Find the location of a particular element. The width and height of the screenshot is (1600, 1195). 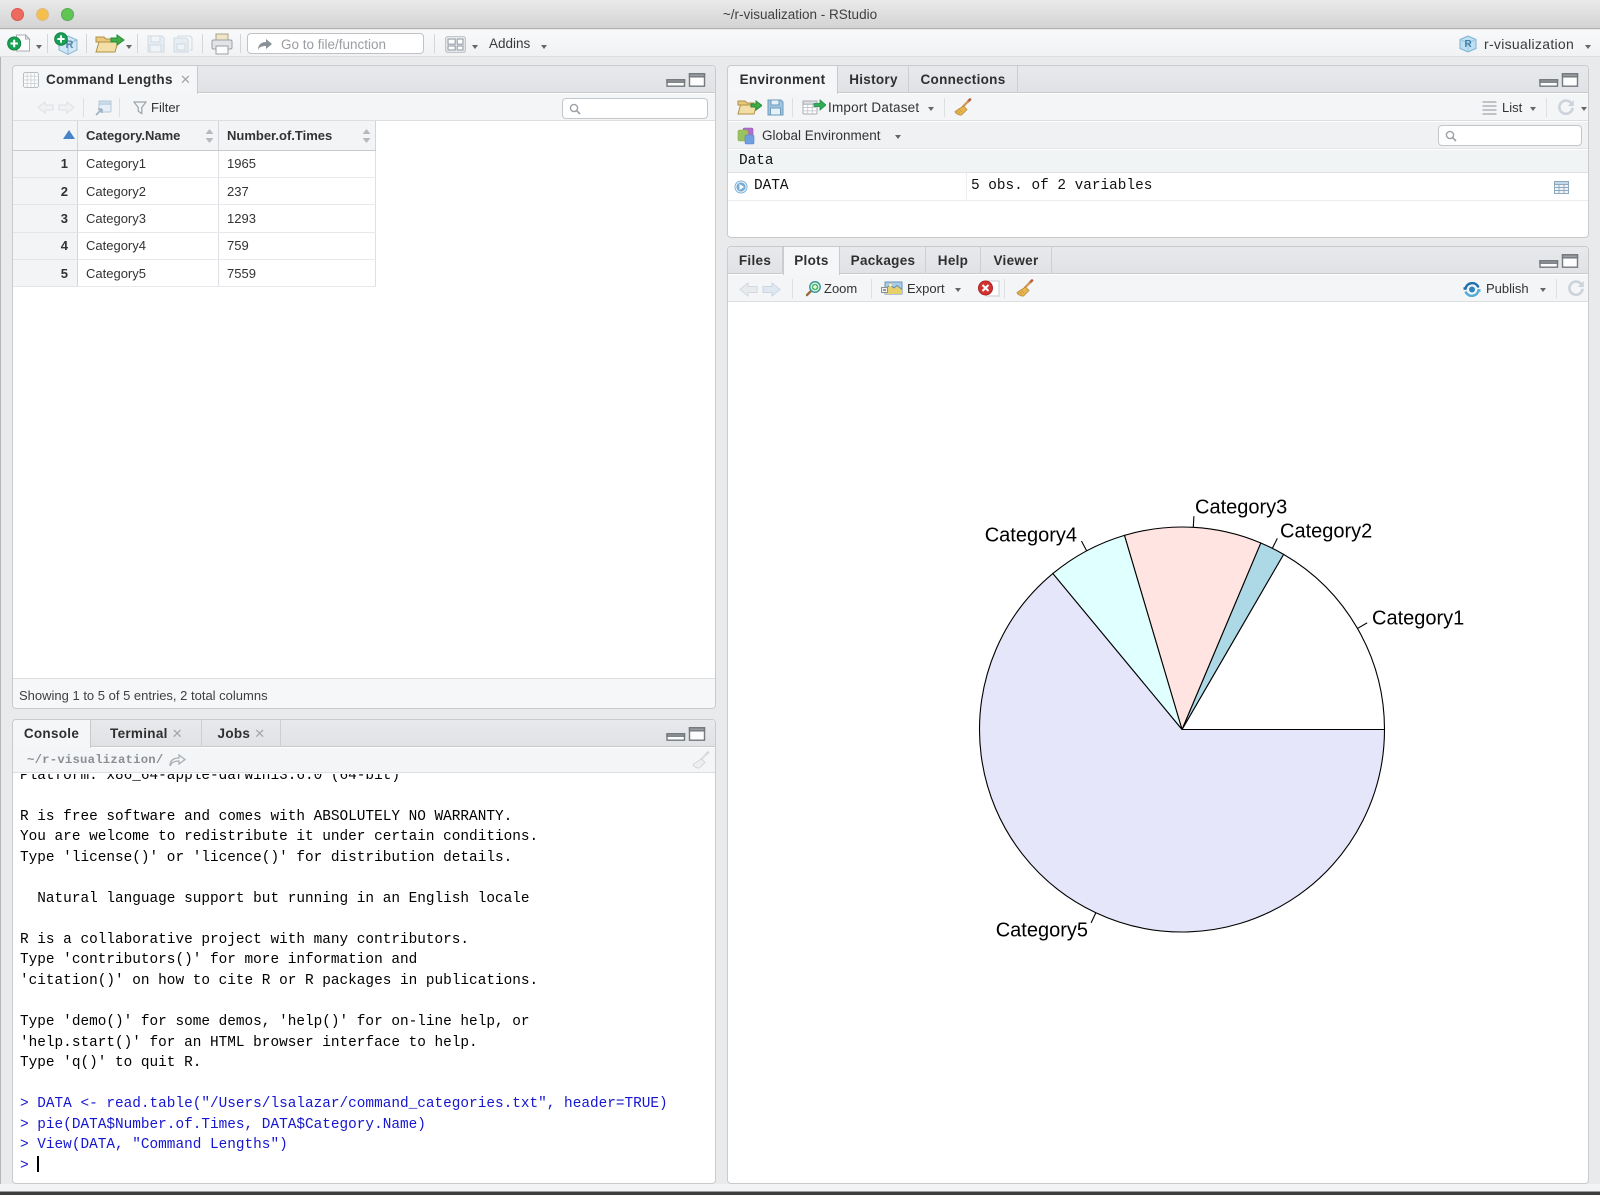

svg-text: Category1 is located at coordinates (1418, 619).